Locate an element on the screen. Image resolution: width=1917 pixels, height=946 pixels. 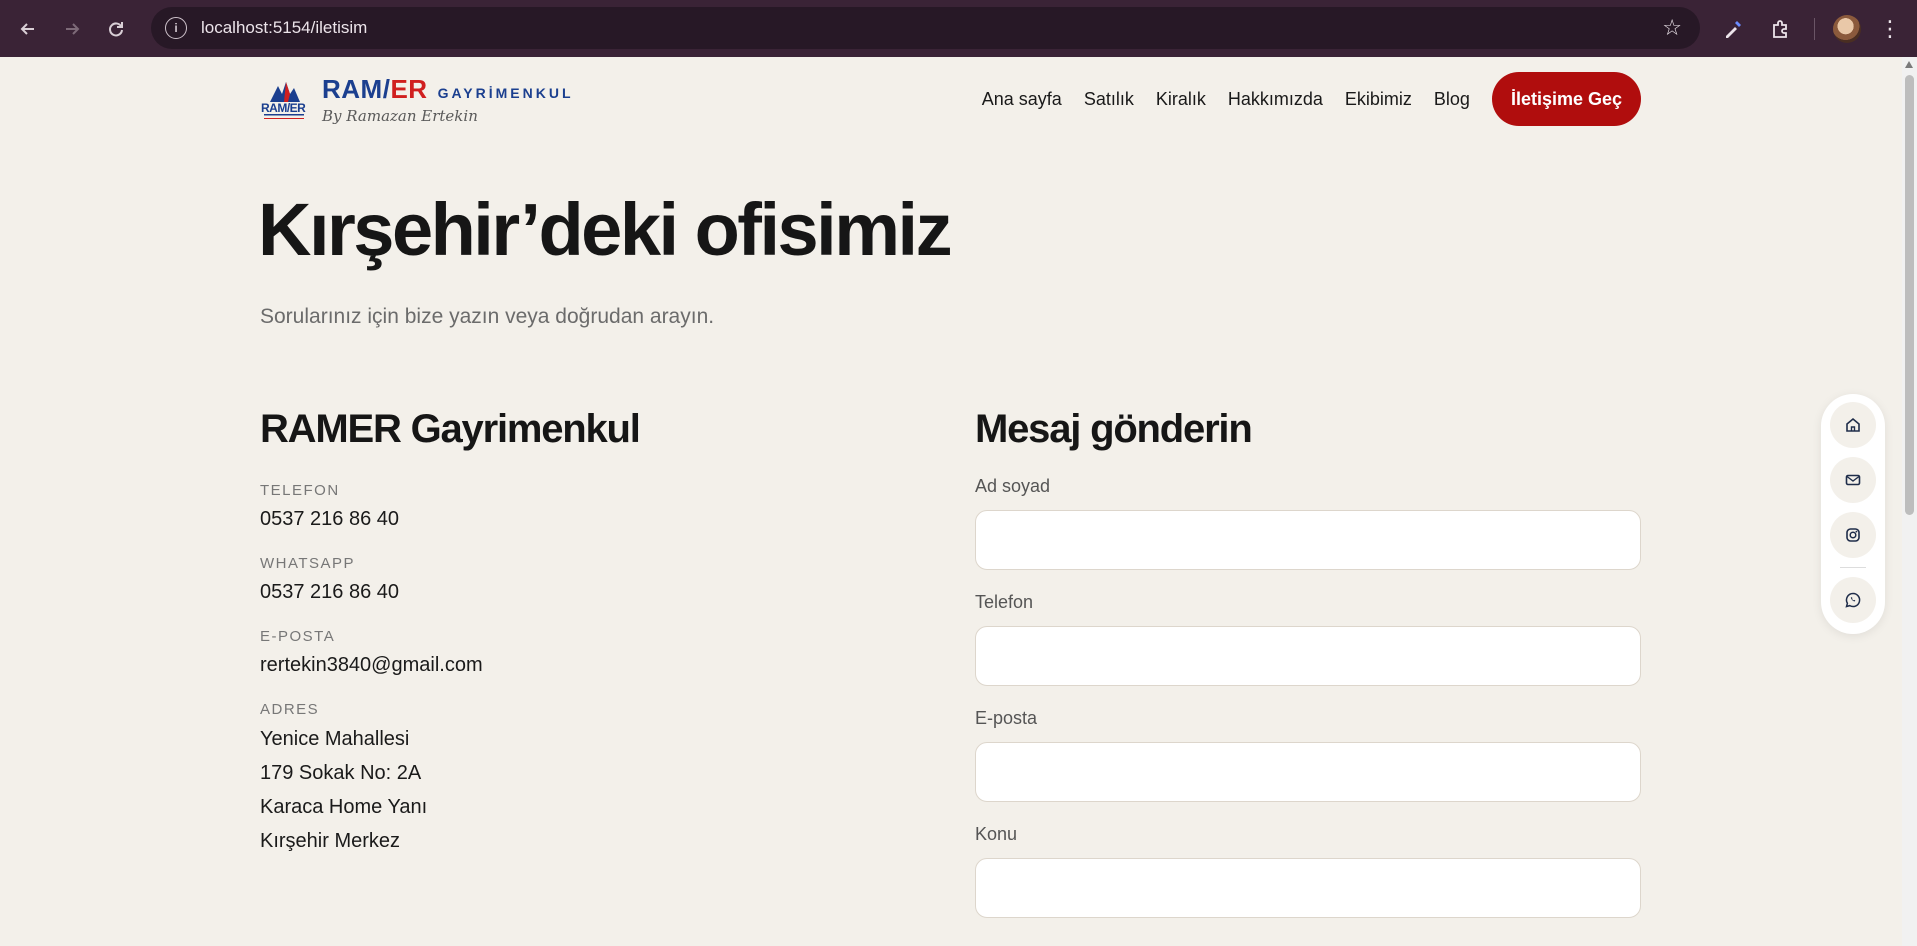
nav-link-ekibimiz: Ekibimiz is located at coordinates (1378, 99).